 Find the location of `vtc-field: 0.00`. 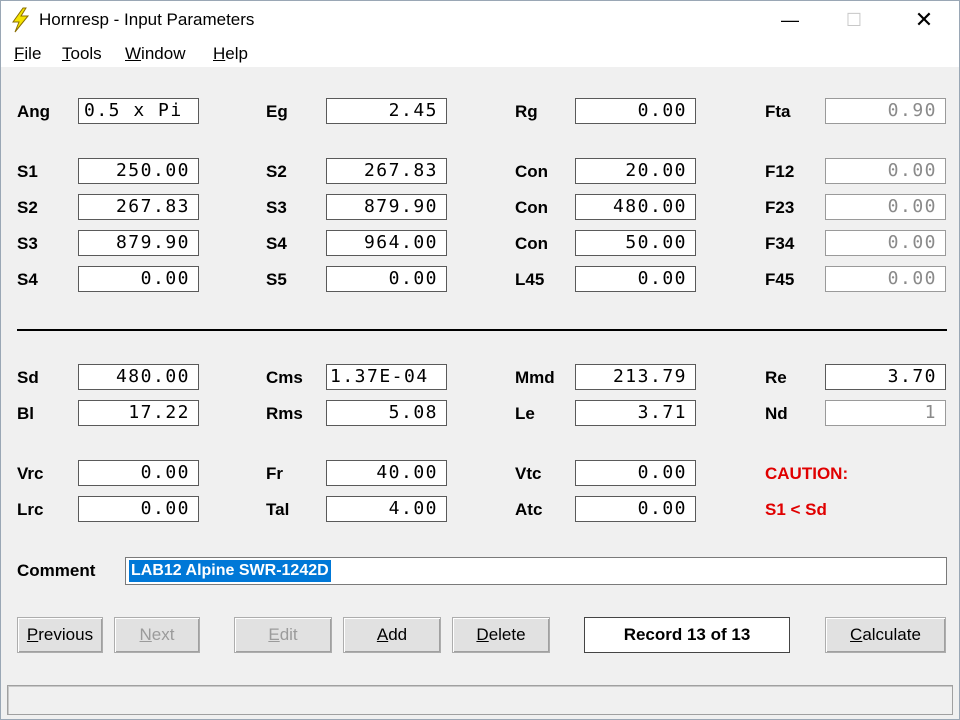

vtc-field: 0.00 is located at coordinates (635, 473).